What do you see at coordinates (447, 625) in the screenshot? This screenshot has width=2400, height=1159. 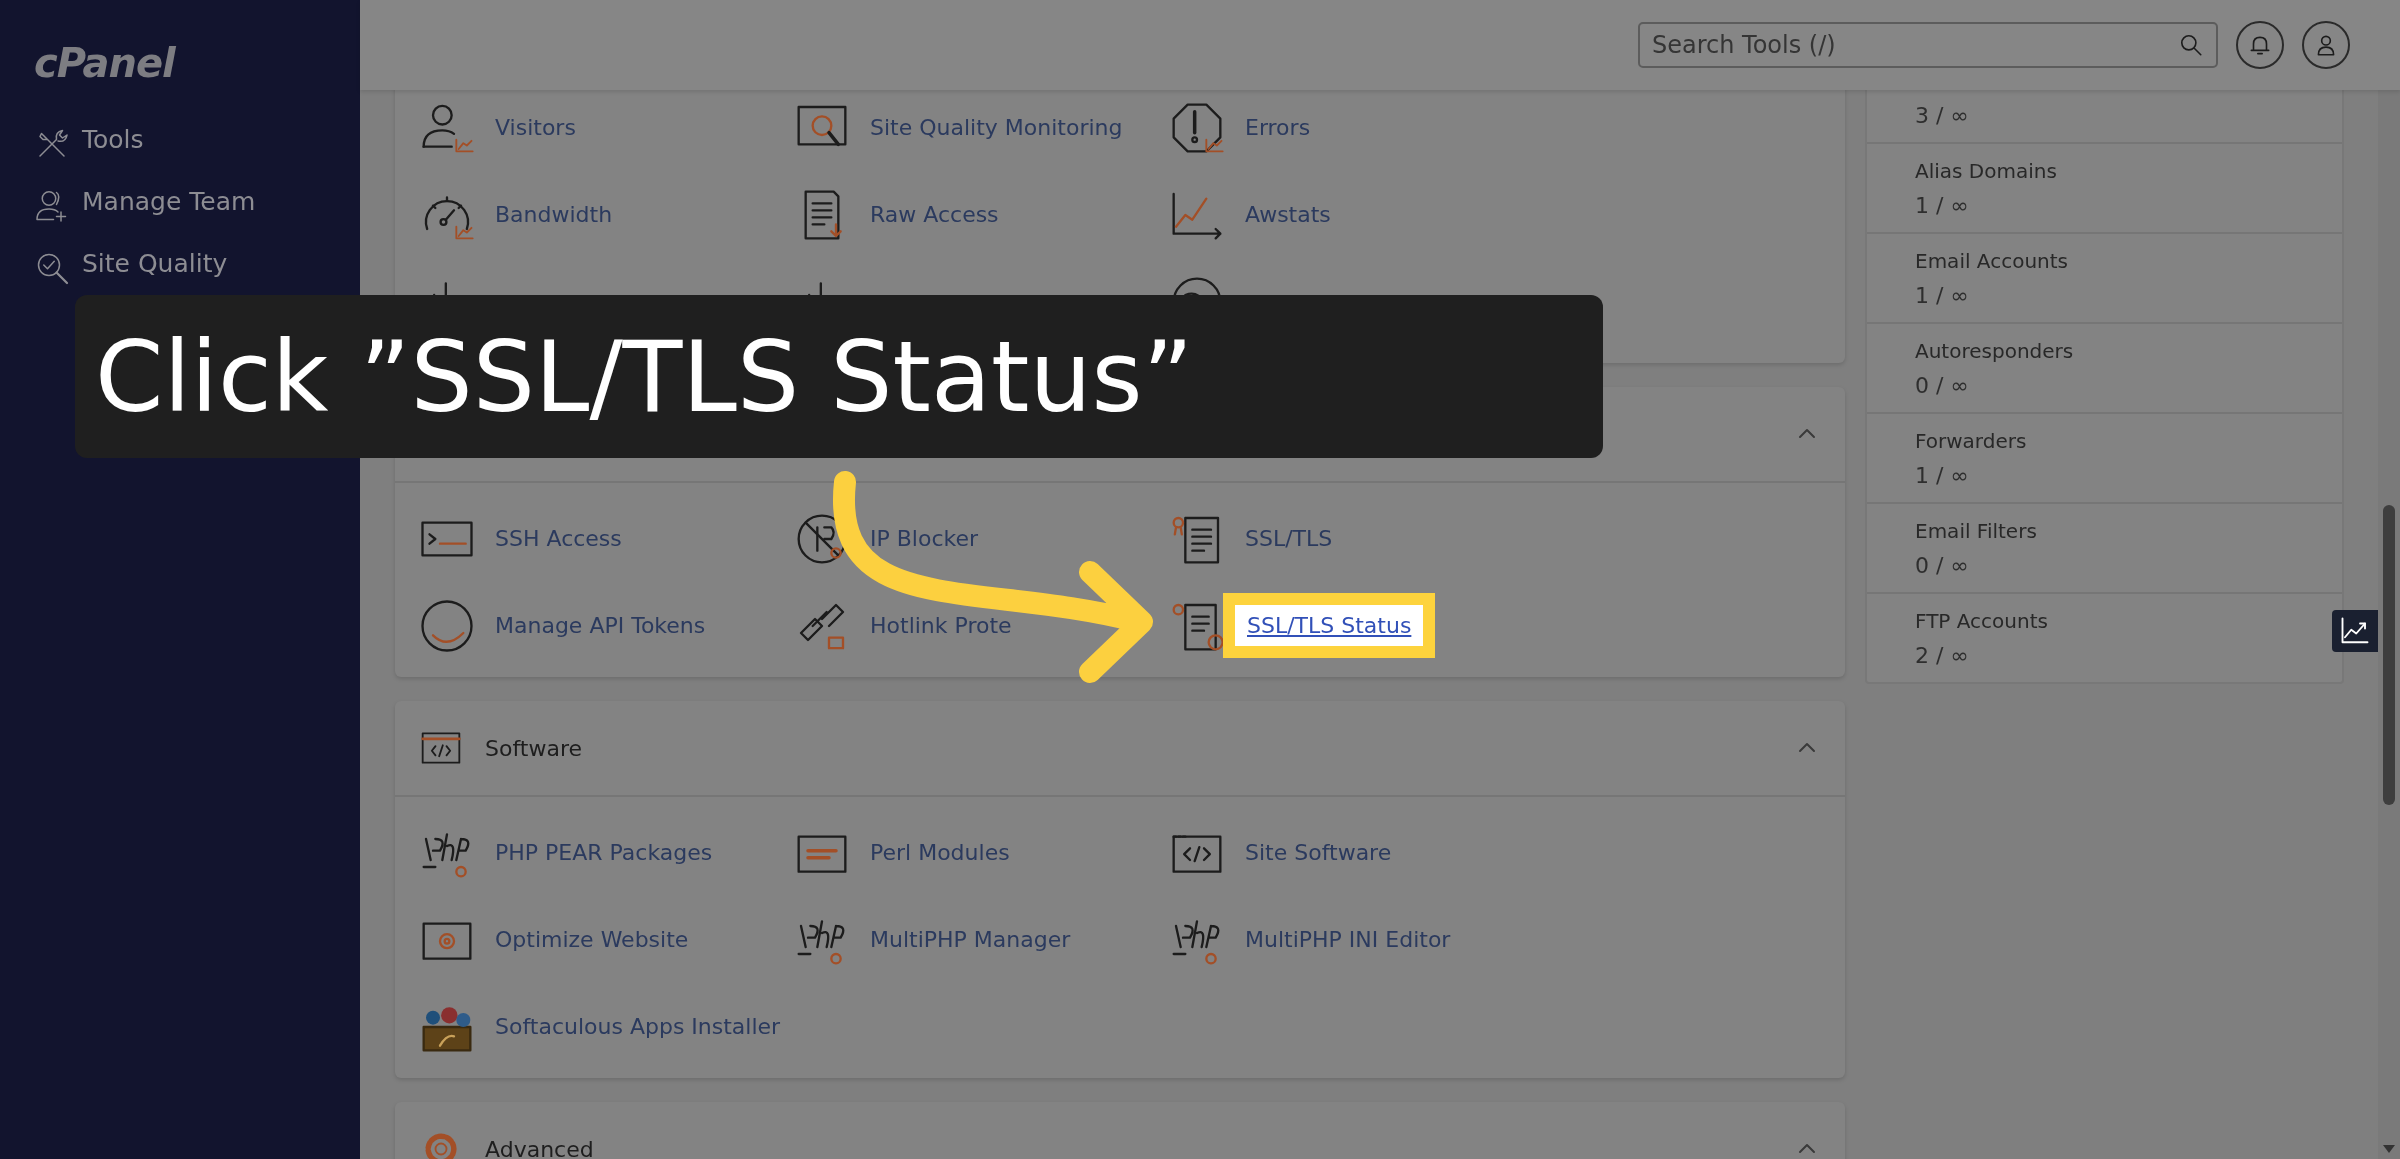 I see `ring-icon` at bounding box center [447, 625].